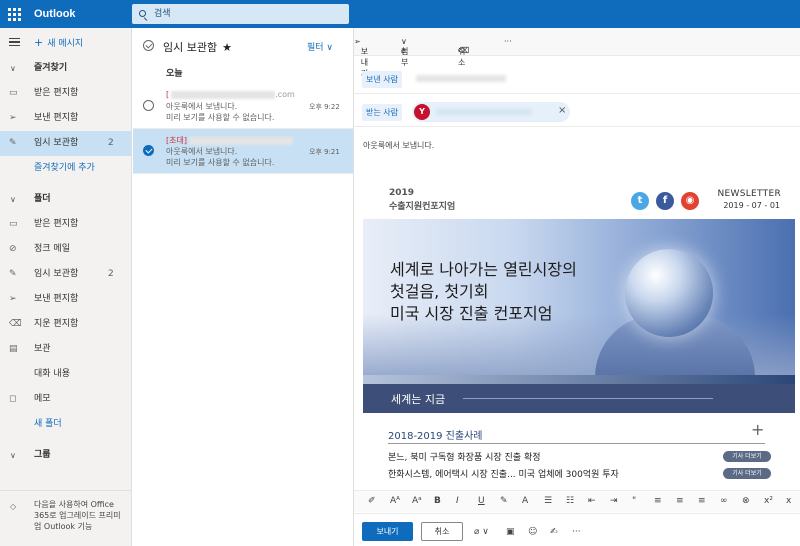  Describe the element at coordinates (148, 45) in the screenshot. I see `select-all-icon` at that location.